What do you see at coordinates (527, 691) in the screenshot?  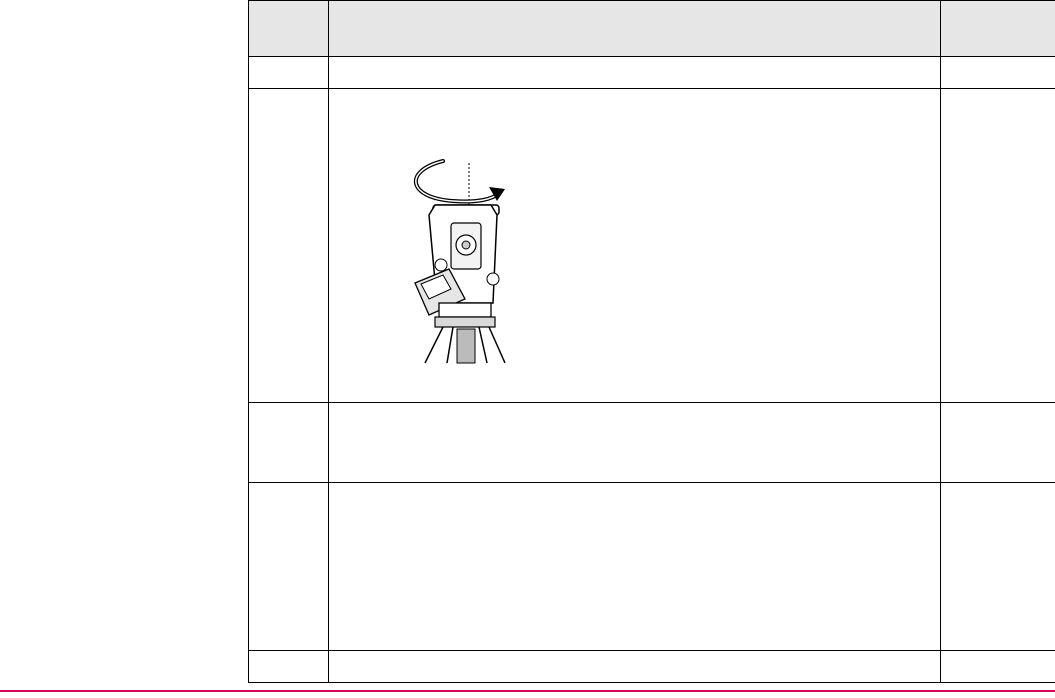 I see `footer-rule` at bounding box center [527, 691].